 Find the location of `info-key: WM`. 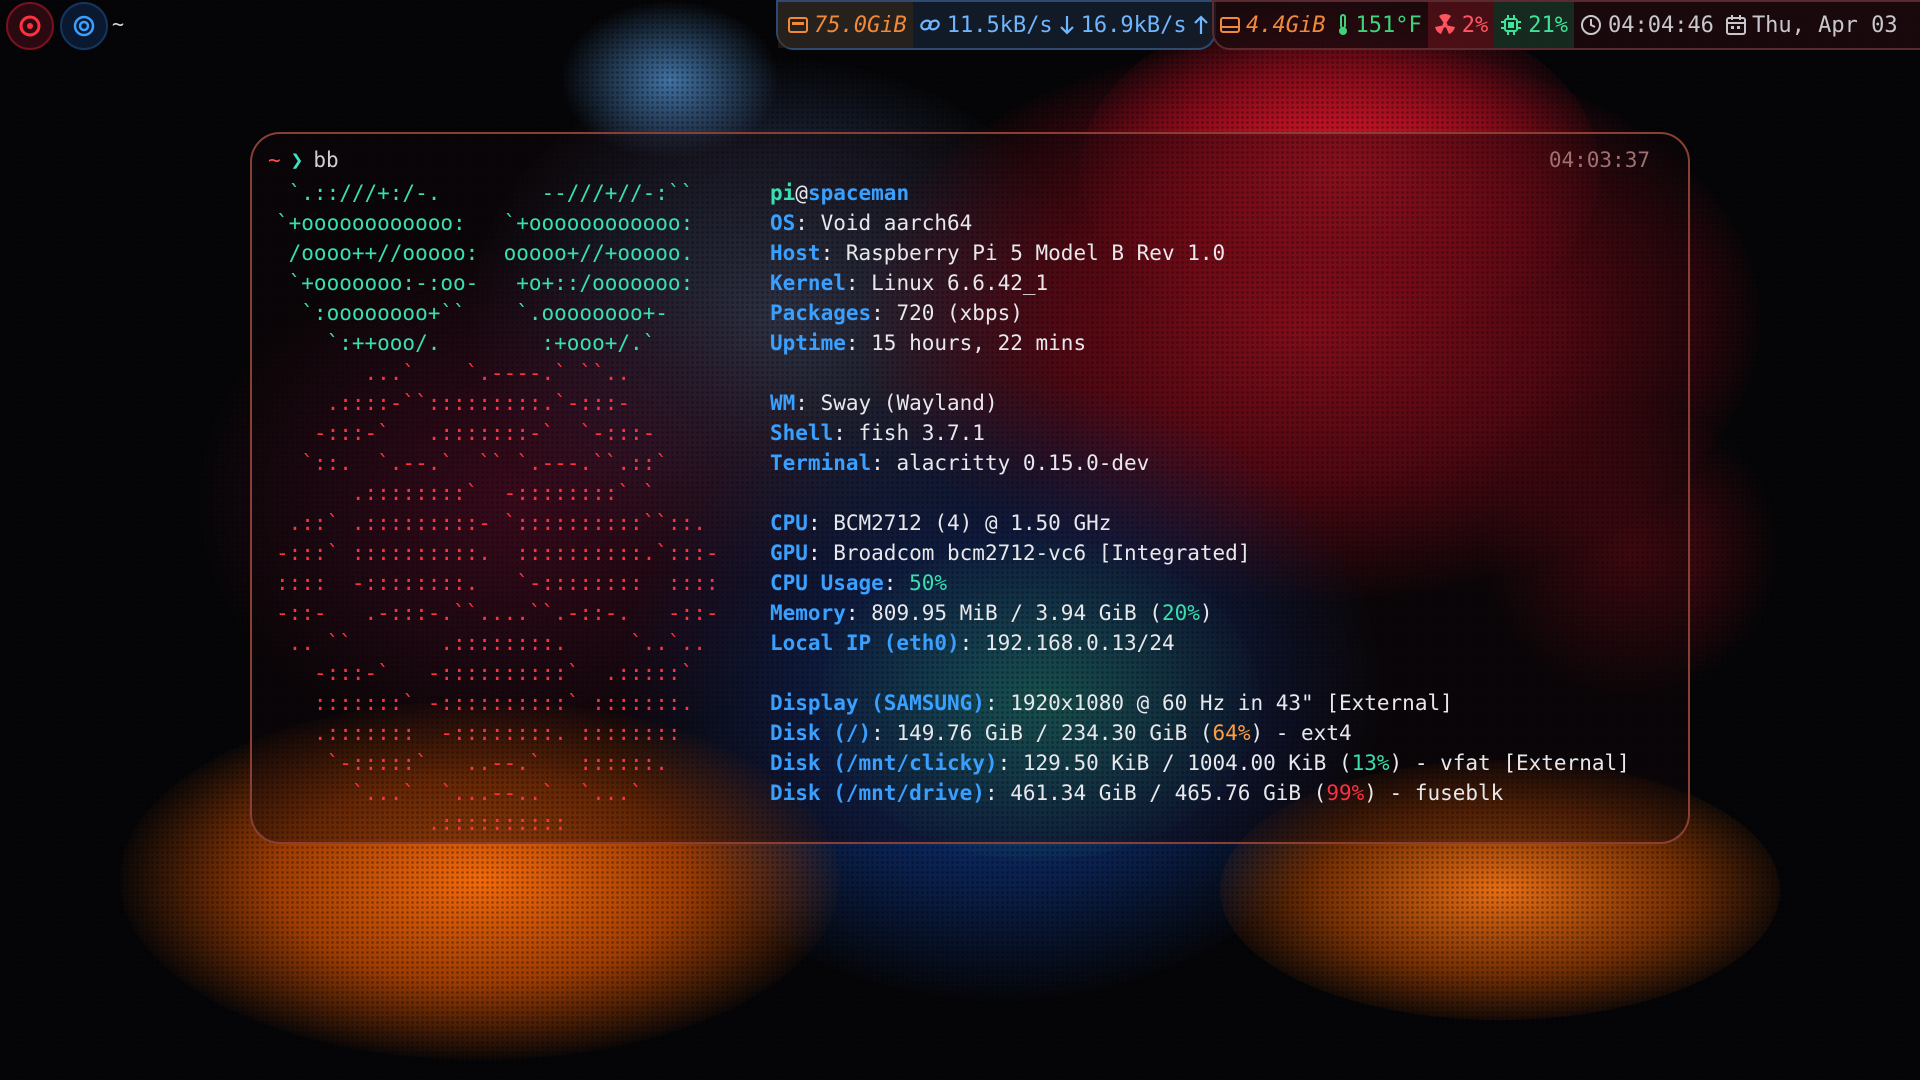

info-key: WM is located at coordinates (783, 403).